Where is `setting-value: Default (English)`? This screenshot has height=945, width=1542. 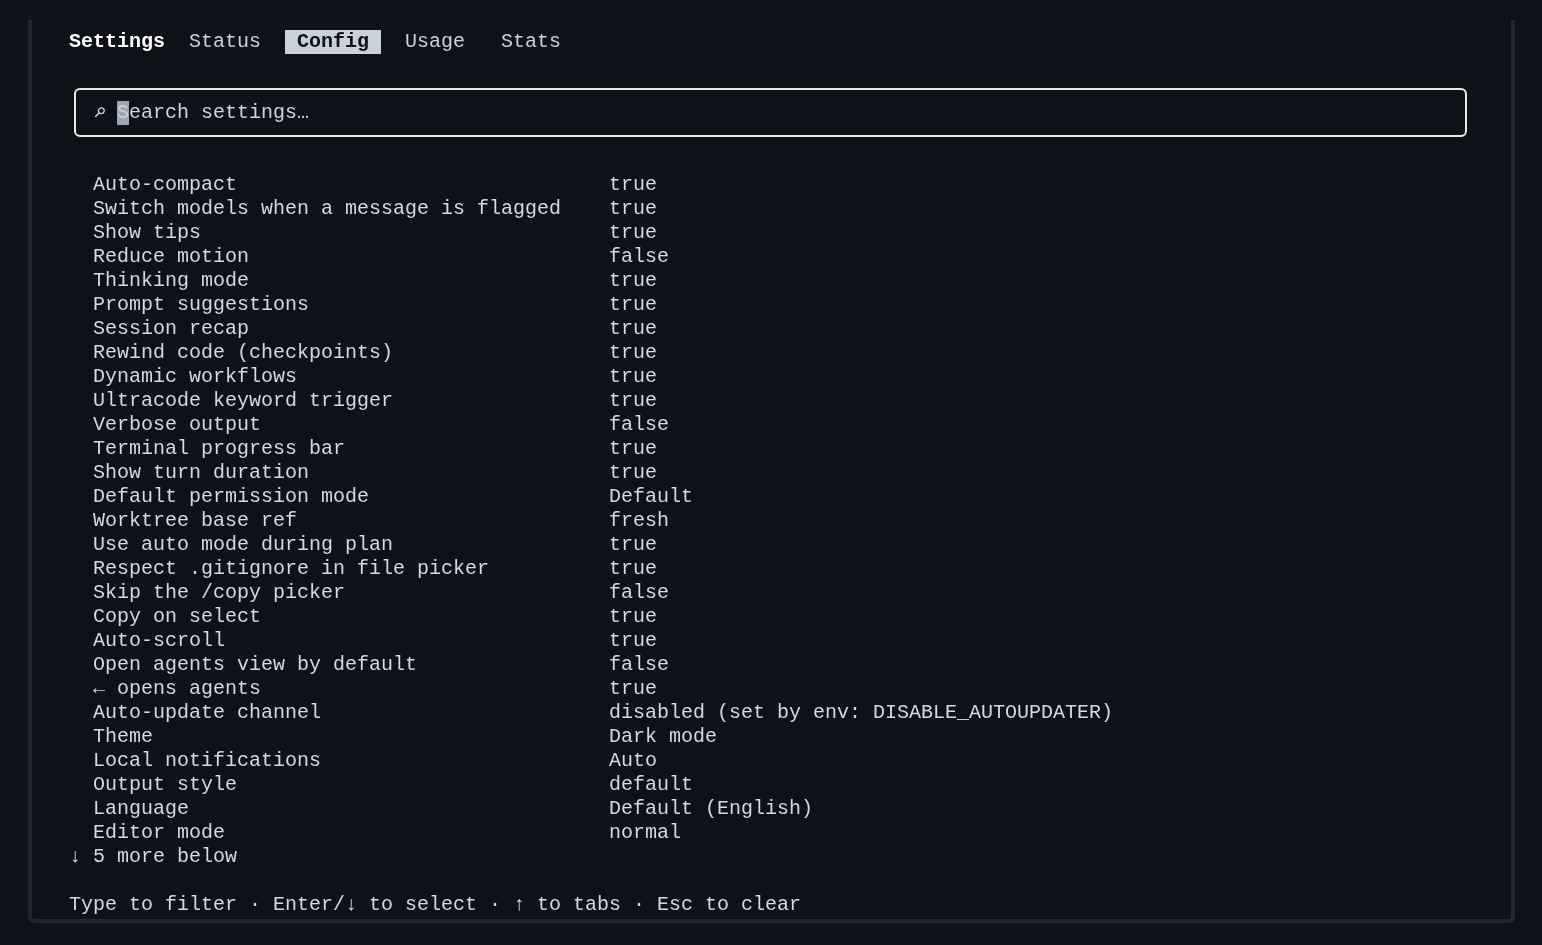
setting-value: Default (English) is located at coordinates (711, 809).